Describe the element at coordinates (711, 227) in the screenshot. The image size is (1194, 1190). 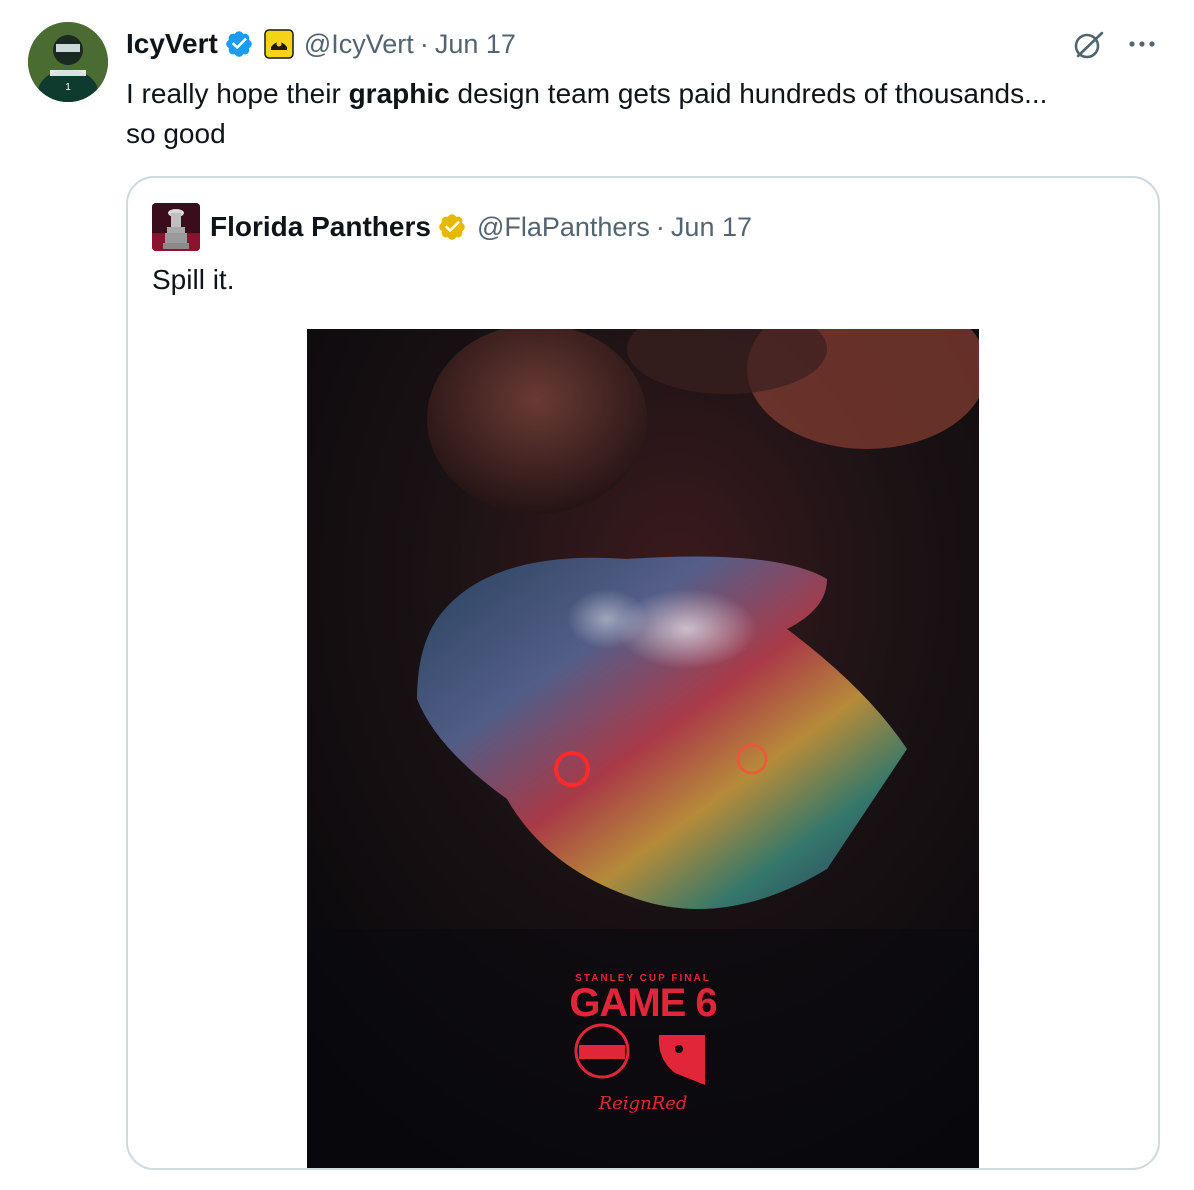
I see `quote-date: Jun 17` at that location.